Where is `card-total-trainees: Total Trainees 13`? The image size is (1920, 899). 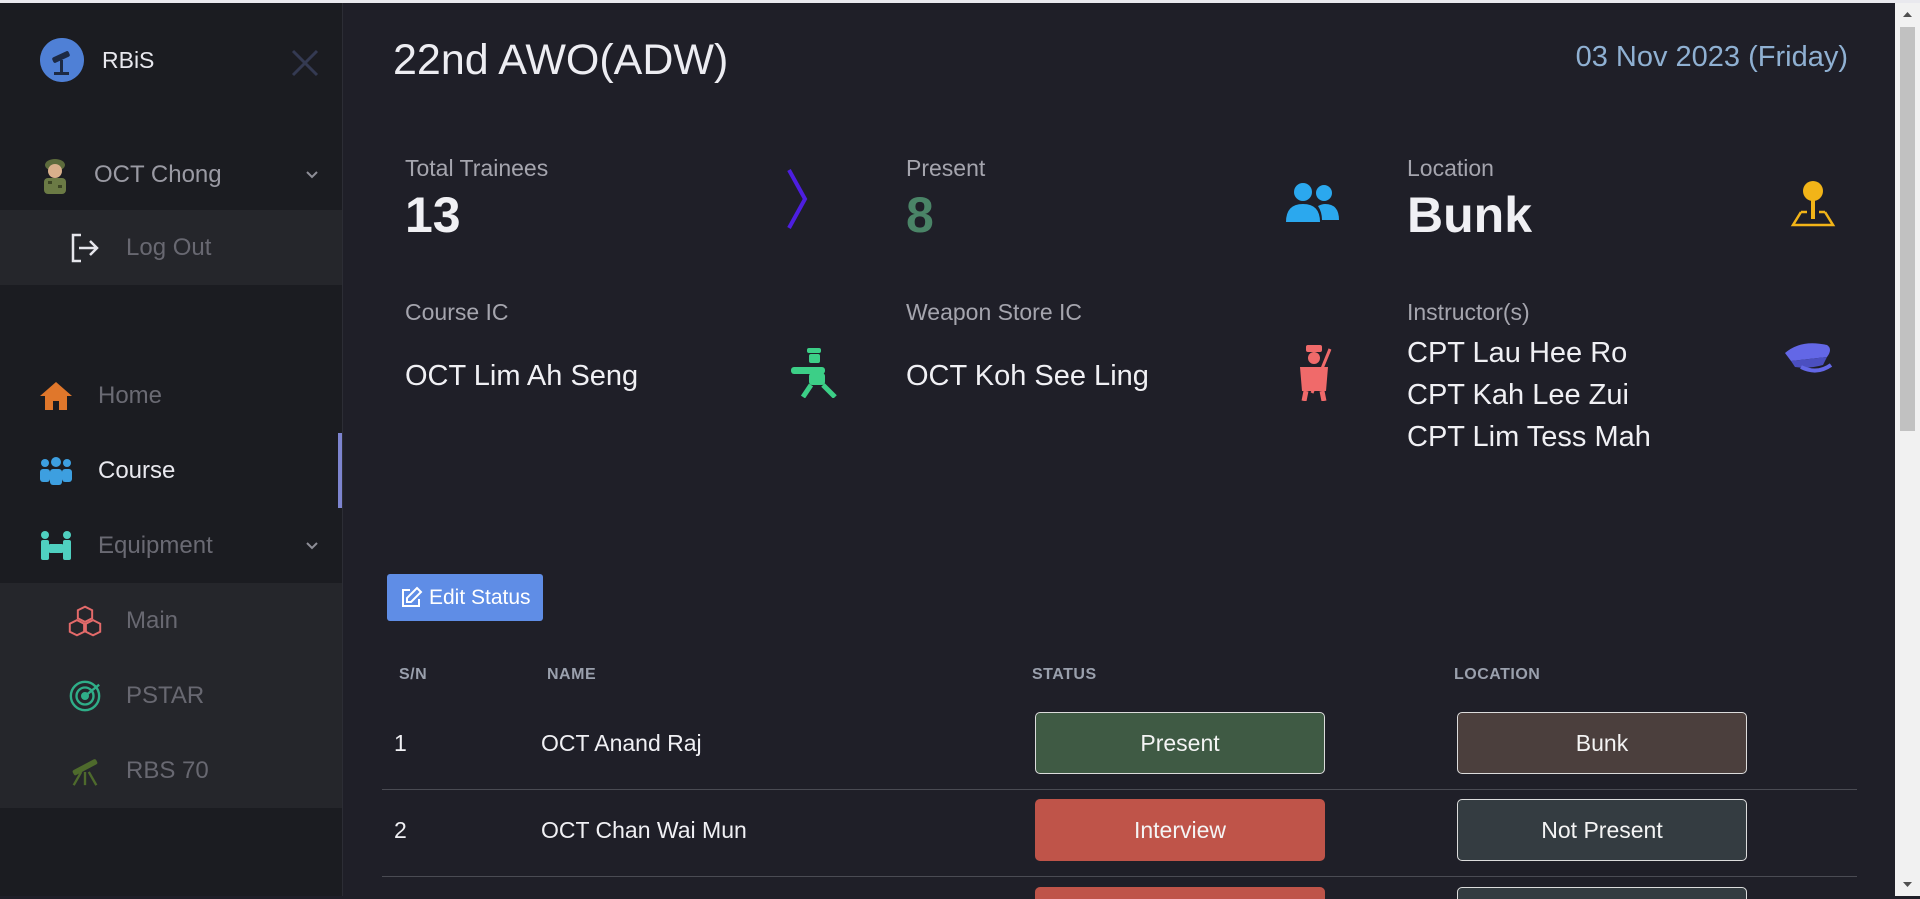 card-total-trainees: Total Trainees 13 is located at coordinates (625, 199).